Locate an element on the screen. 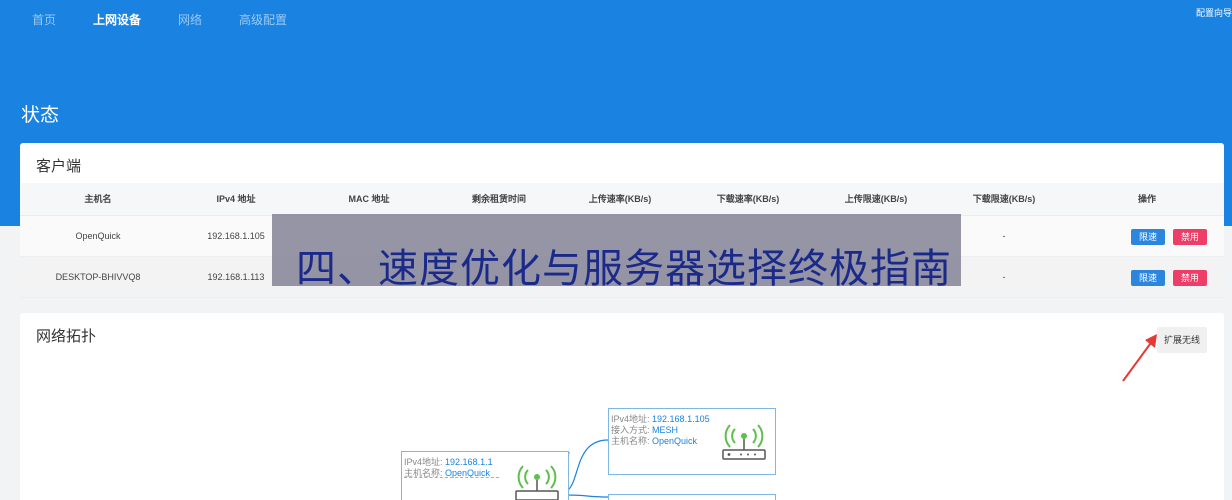 Image resolution: width=1232 pixels, height=500 pixels. col-mac: MAC 地址 is located at coordinates (369, 199).